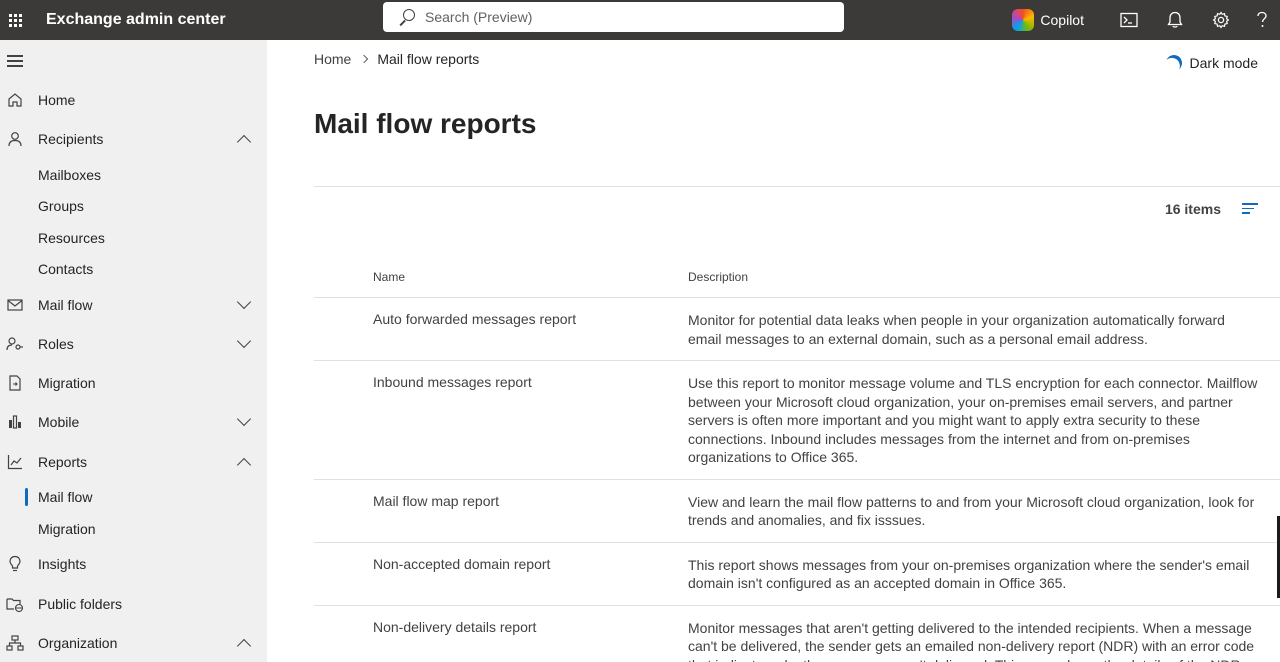 This screenshot has width=1280, height=662. I want to click on sidebar-item-groups: Groups, so click(133, 206).